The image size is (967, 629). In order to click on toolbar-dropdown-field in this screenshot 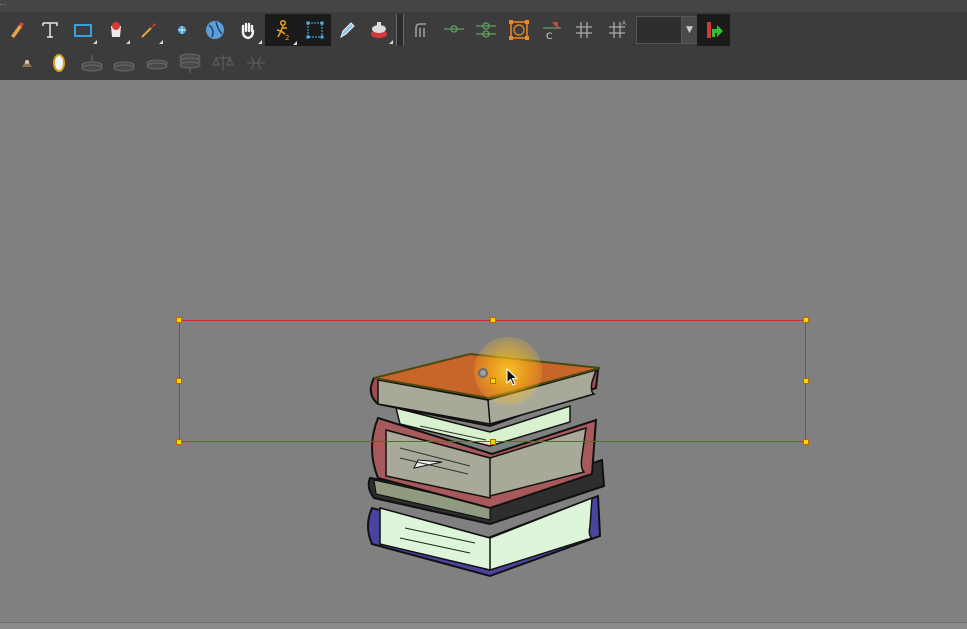, I will do `click(659, 30)`.